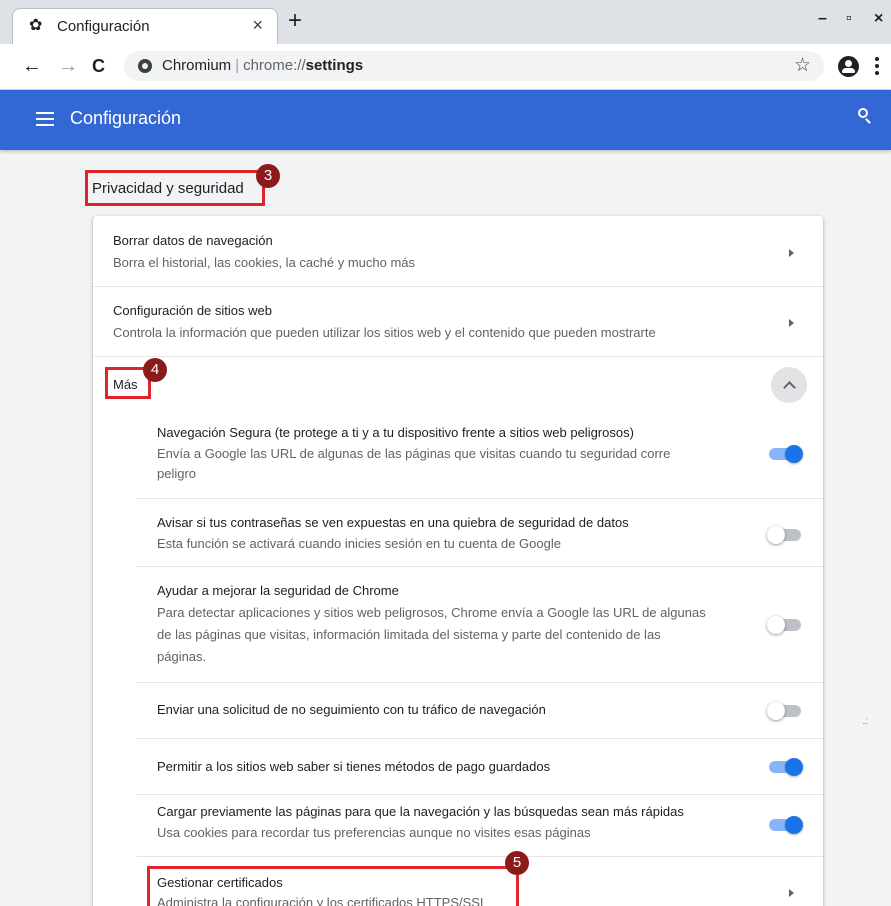  Describe the element at coordinates (785, 825) in the screenshot. I see `preload-toggle` at that location.